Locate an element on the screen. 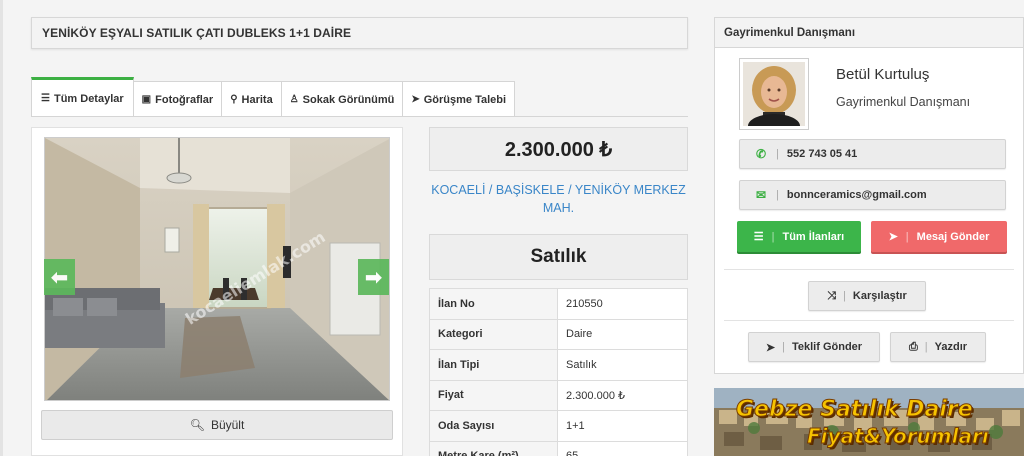  agent-portrait is located at coordinates (774, 100).